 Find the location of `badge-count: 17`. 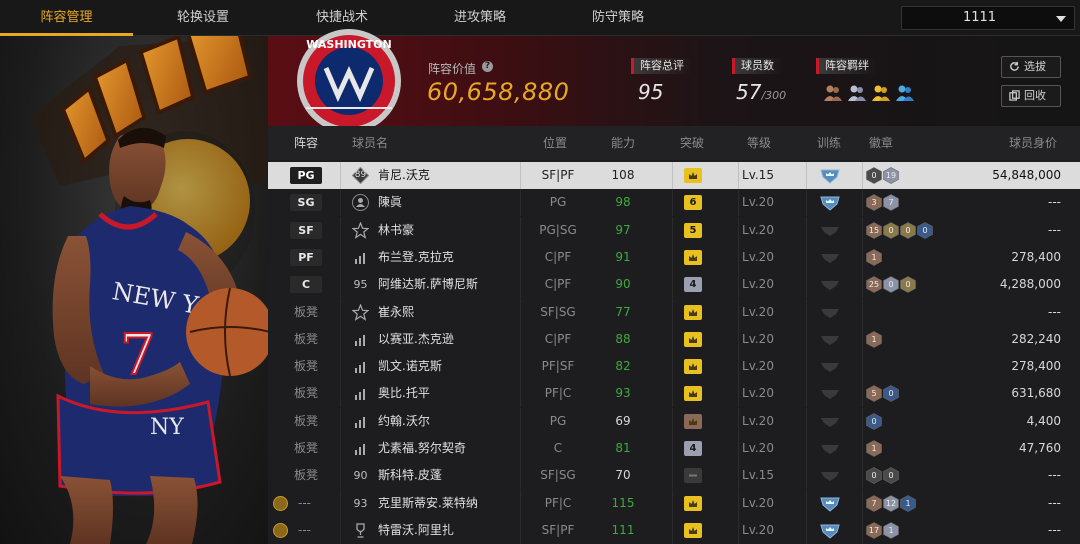

badge-count: 17 is located at coordinates (874, 530).